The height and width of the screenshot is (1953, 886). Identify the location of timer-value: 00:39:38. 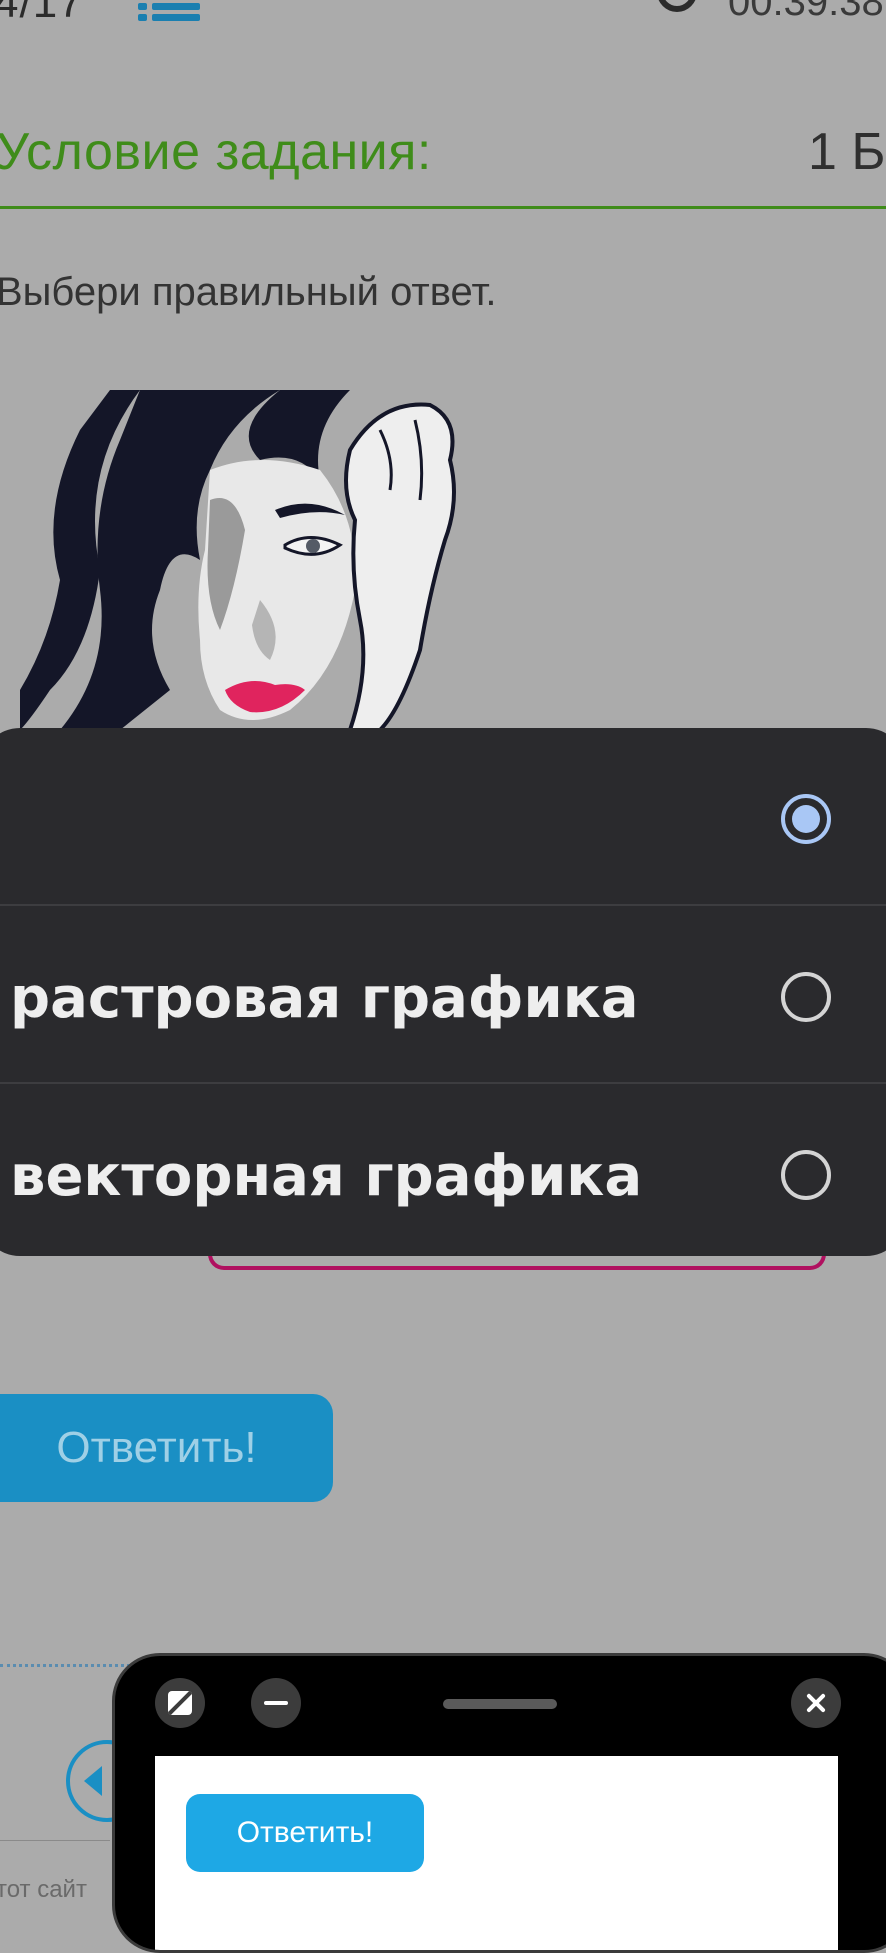
(806, 12).